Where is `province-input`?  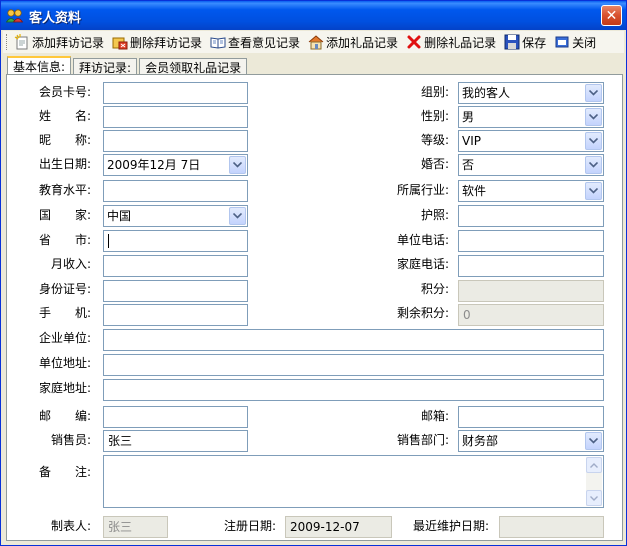
province-input is located at coordinates (175, 241).